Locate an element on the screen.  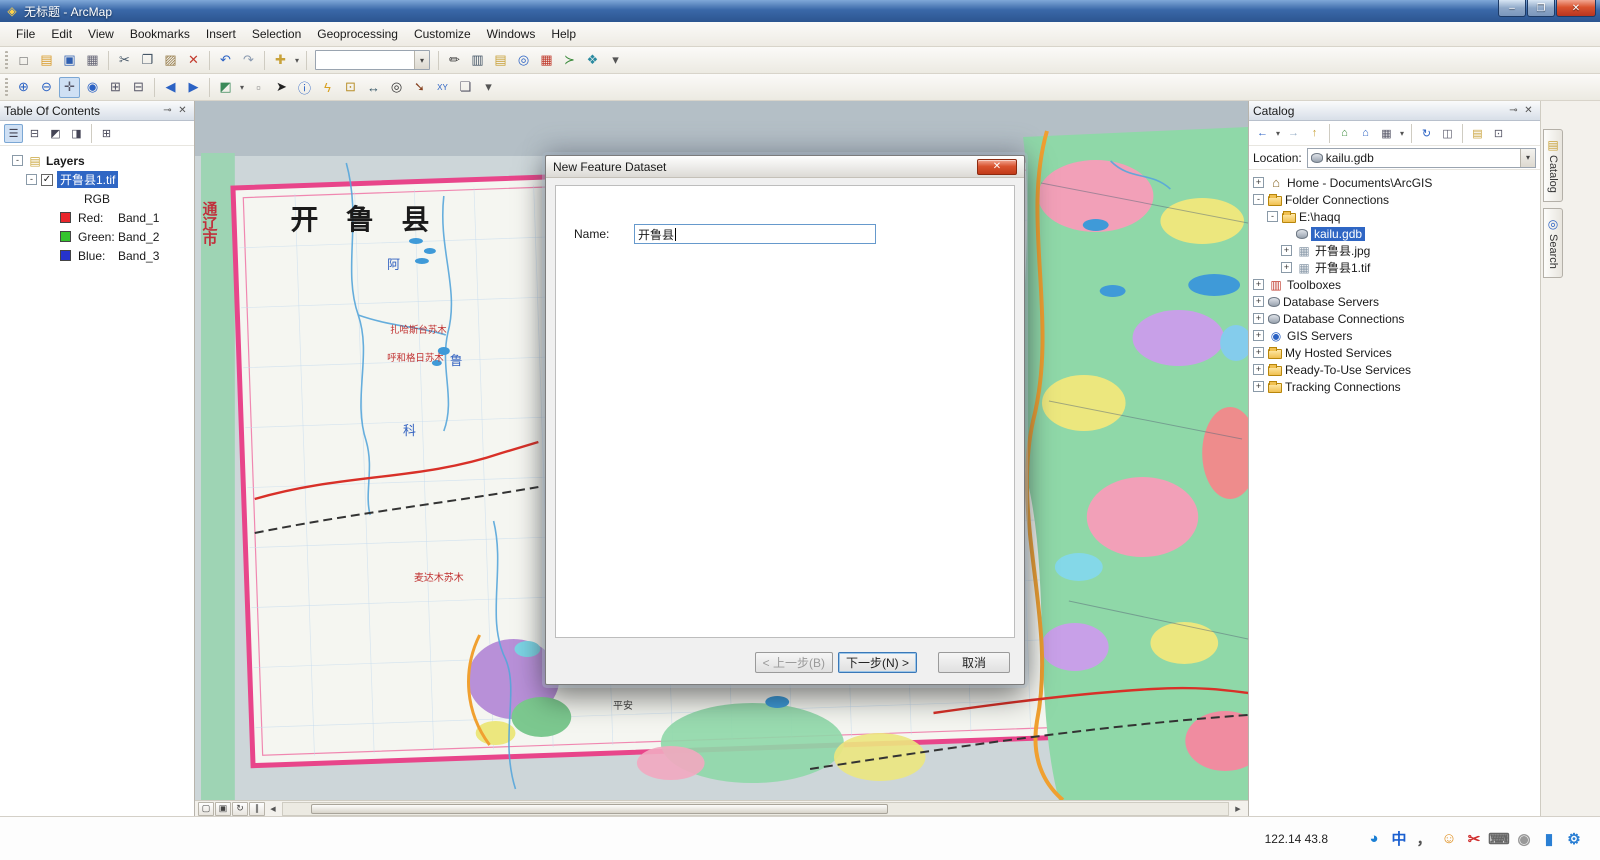
open-document-button: ▤ is located at coordinates (46, 60).